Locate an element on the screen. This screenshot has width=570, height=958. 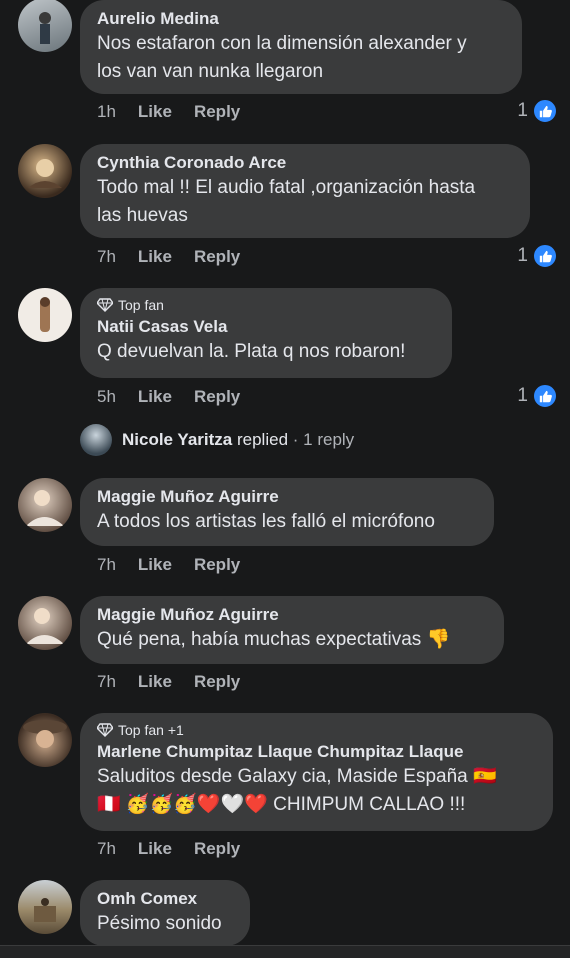
top-fan-badge: Top fan is located at coordinates (266, 305).